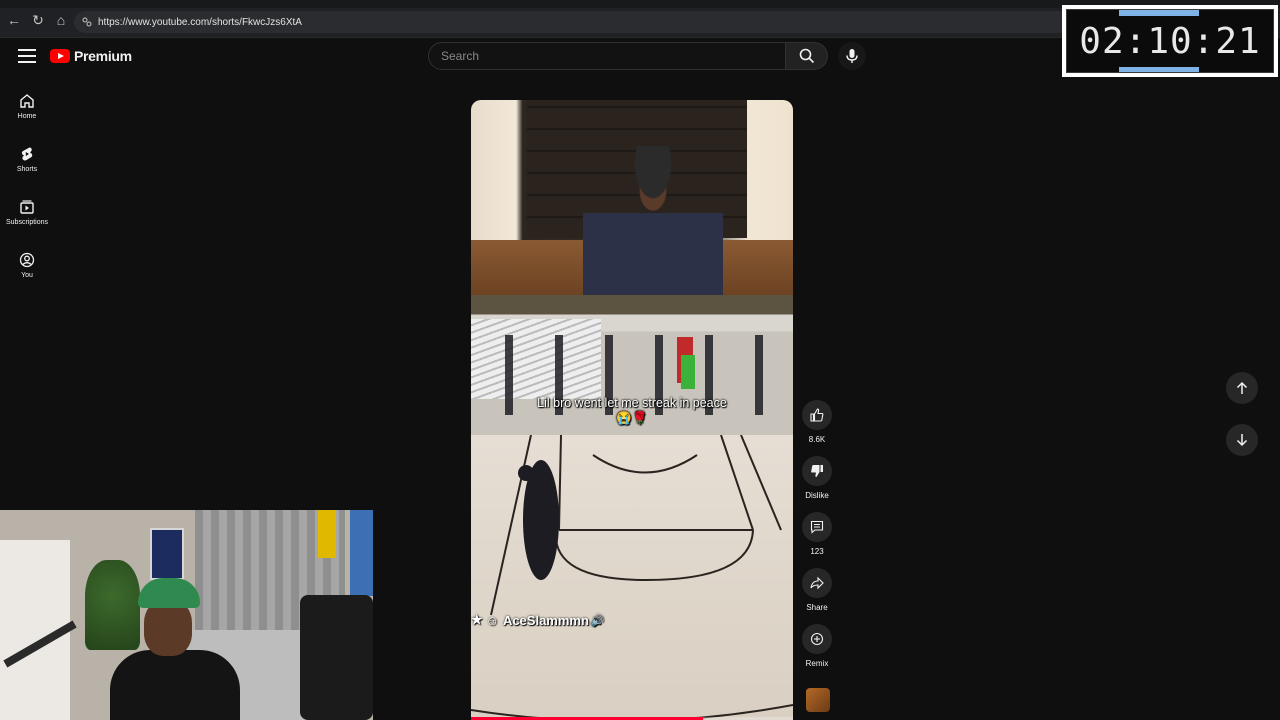 The height and width of the screenshot is (720, 1280). I want to click on arrow-up-icon, so click(1242, 387).